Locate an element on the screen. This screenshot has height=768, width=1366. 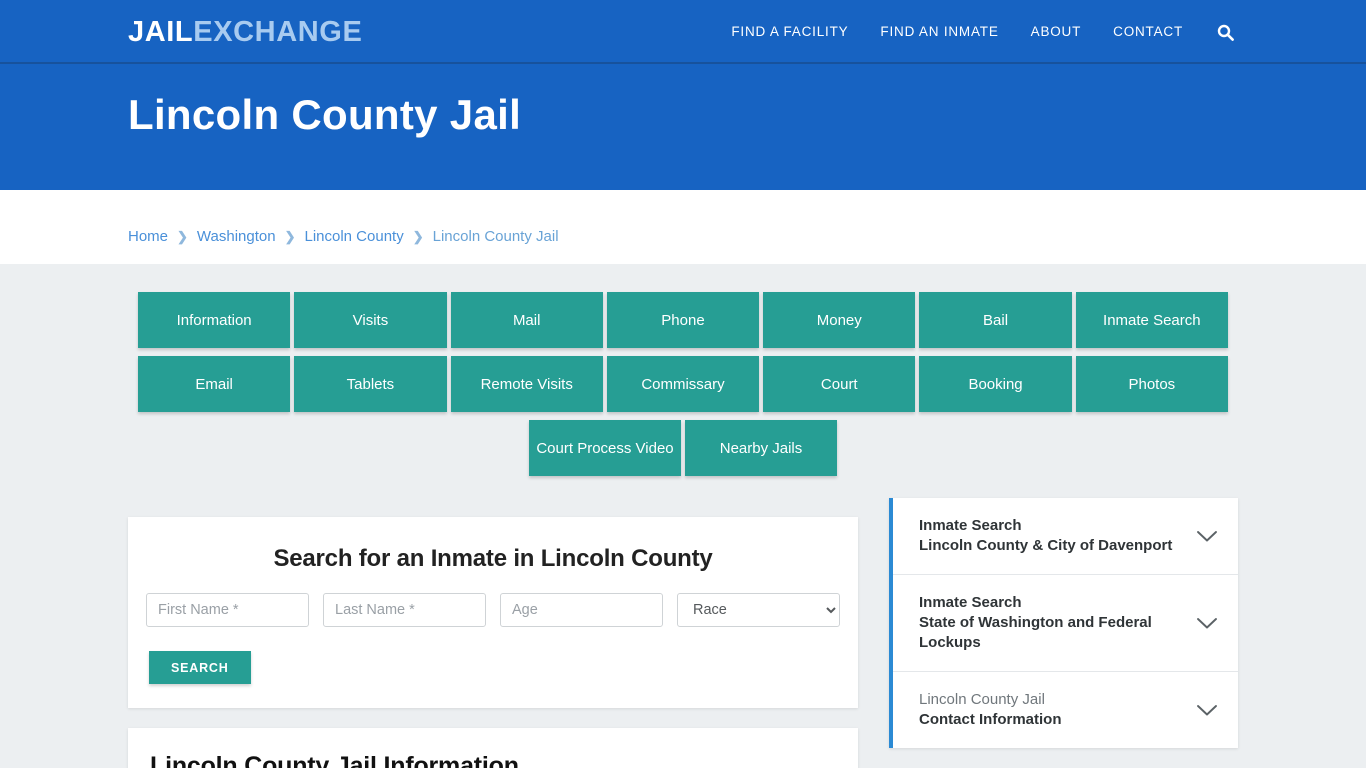
grid-button-phone: Phone is located at coordinates (683, 320).